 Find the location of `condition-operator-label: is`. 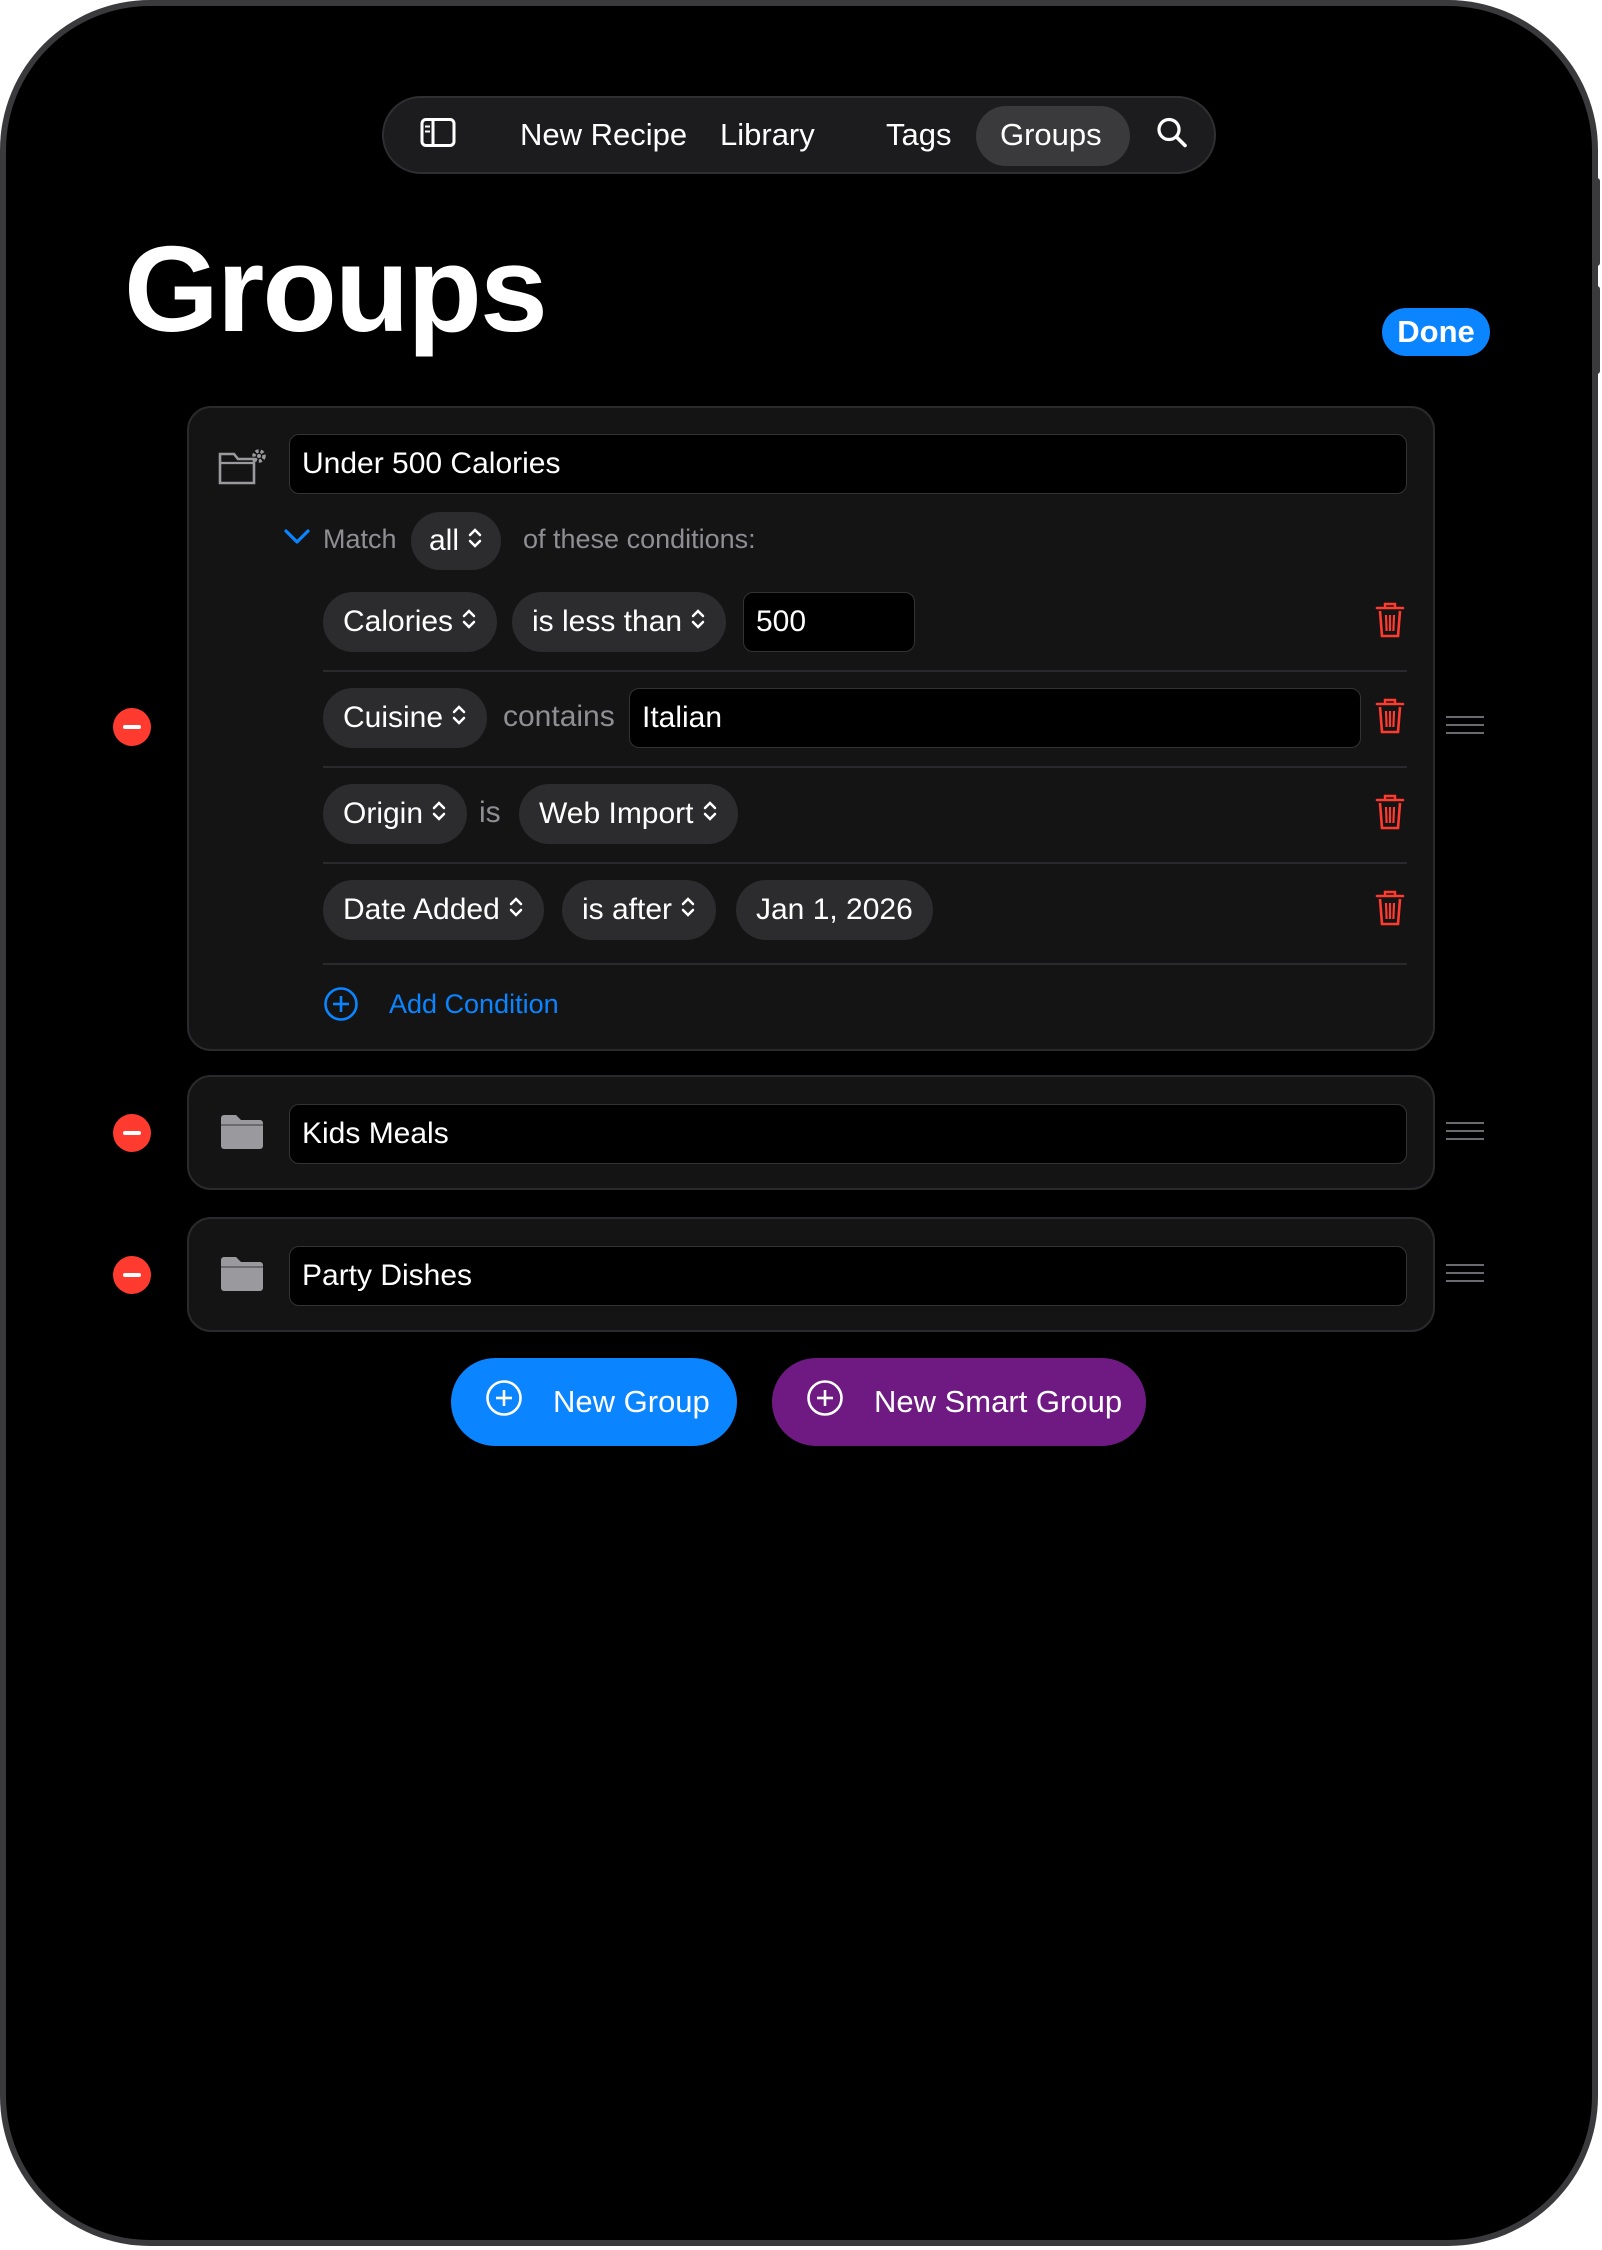

condition-operator-label: is is located at coordinates (490, 812).